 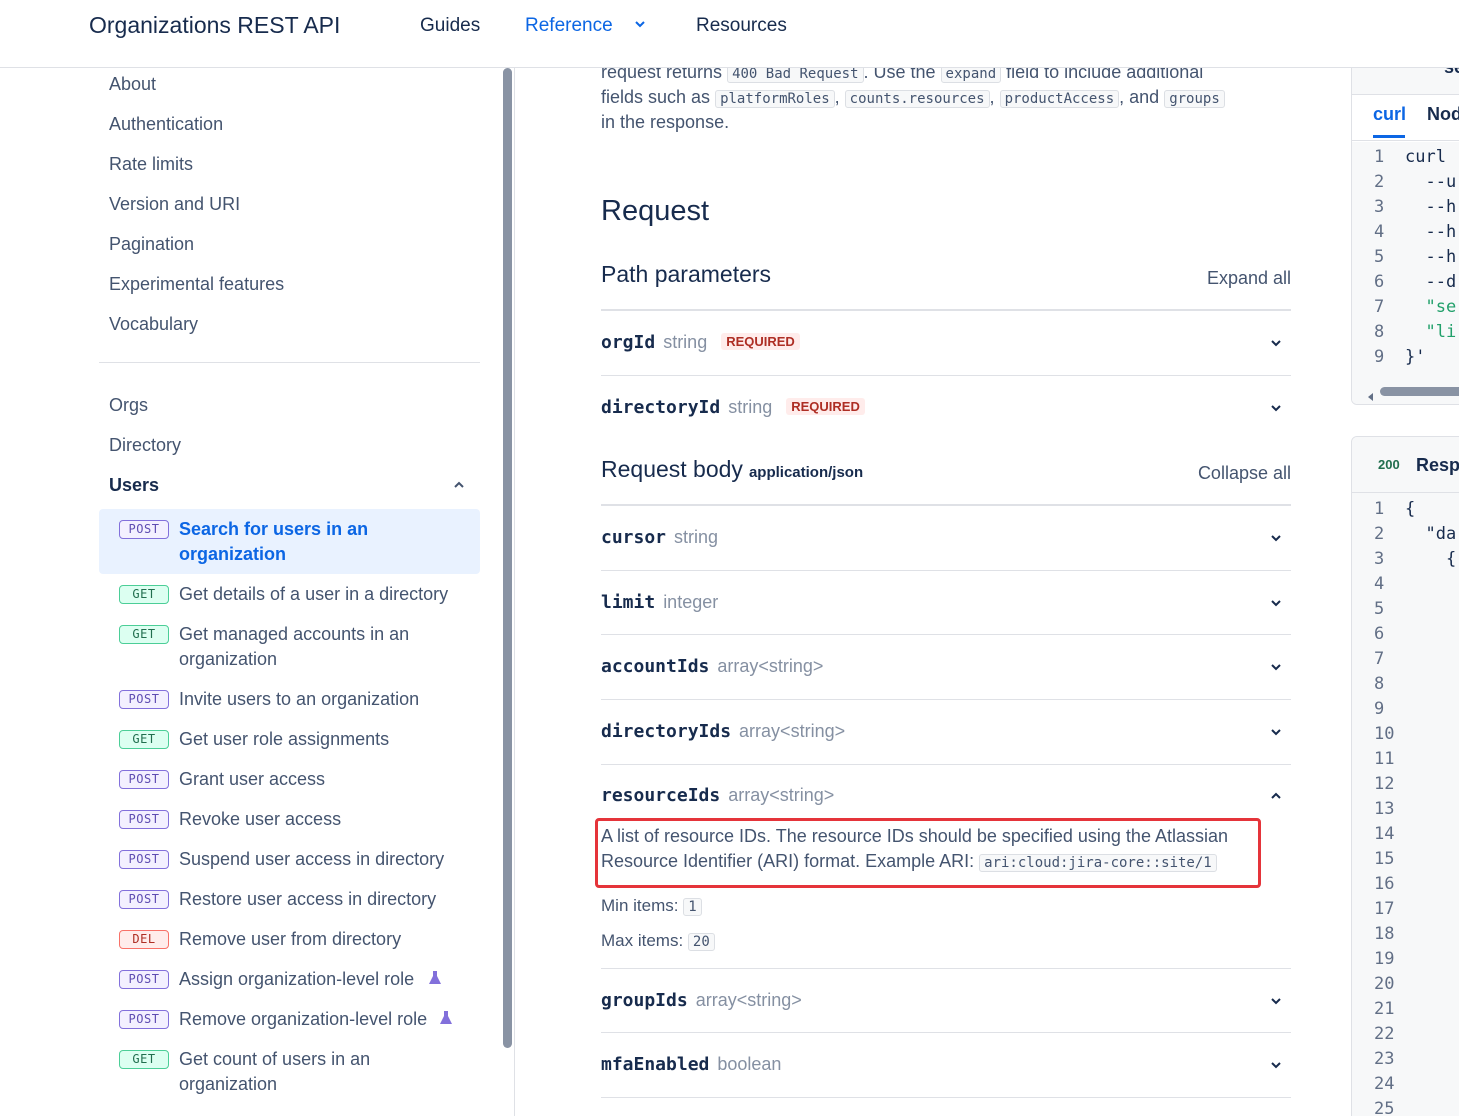 I want to click on sidebar-scrollbar, so click(x=507, y=558).